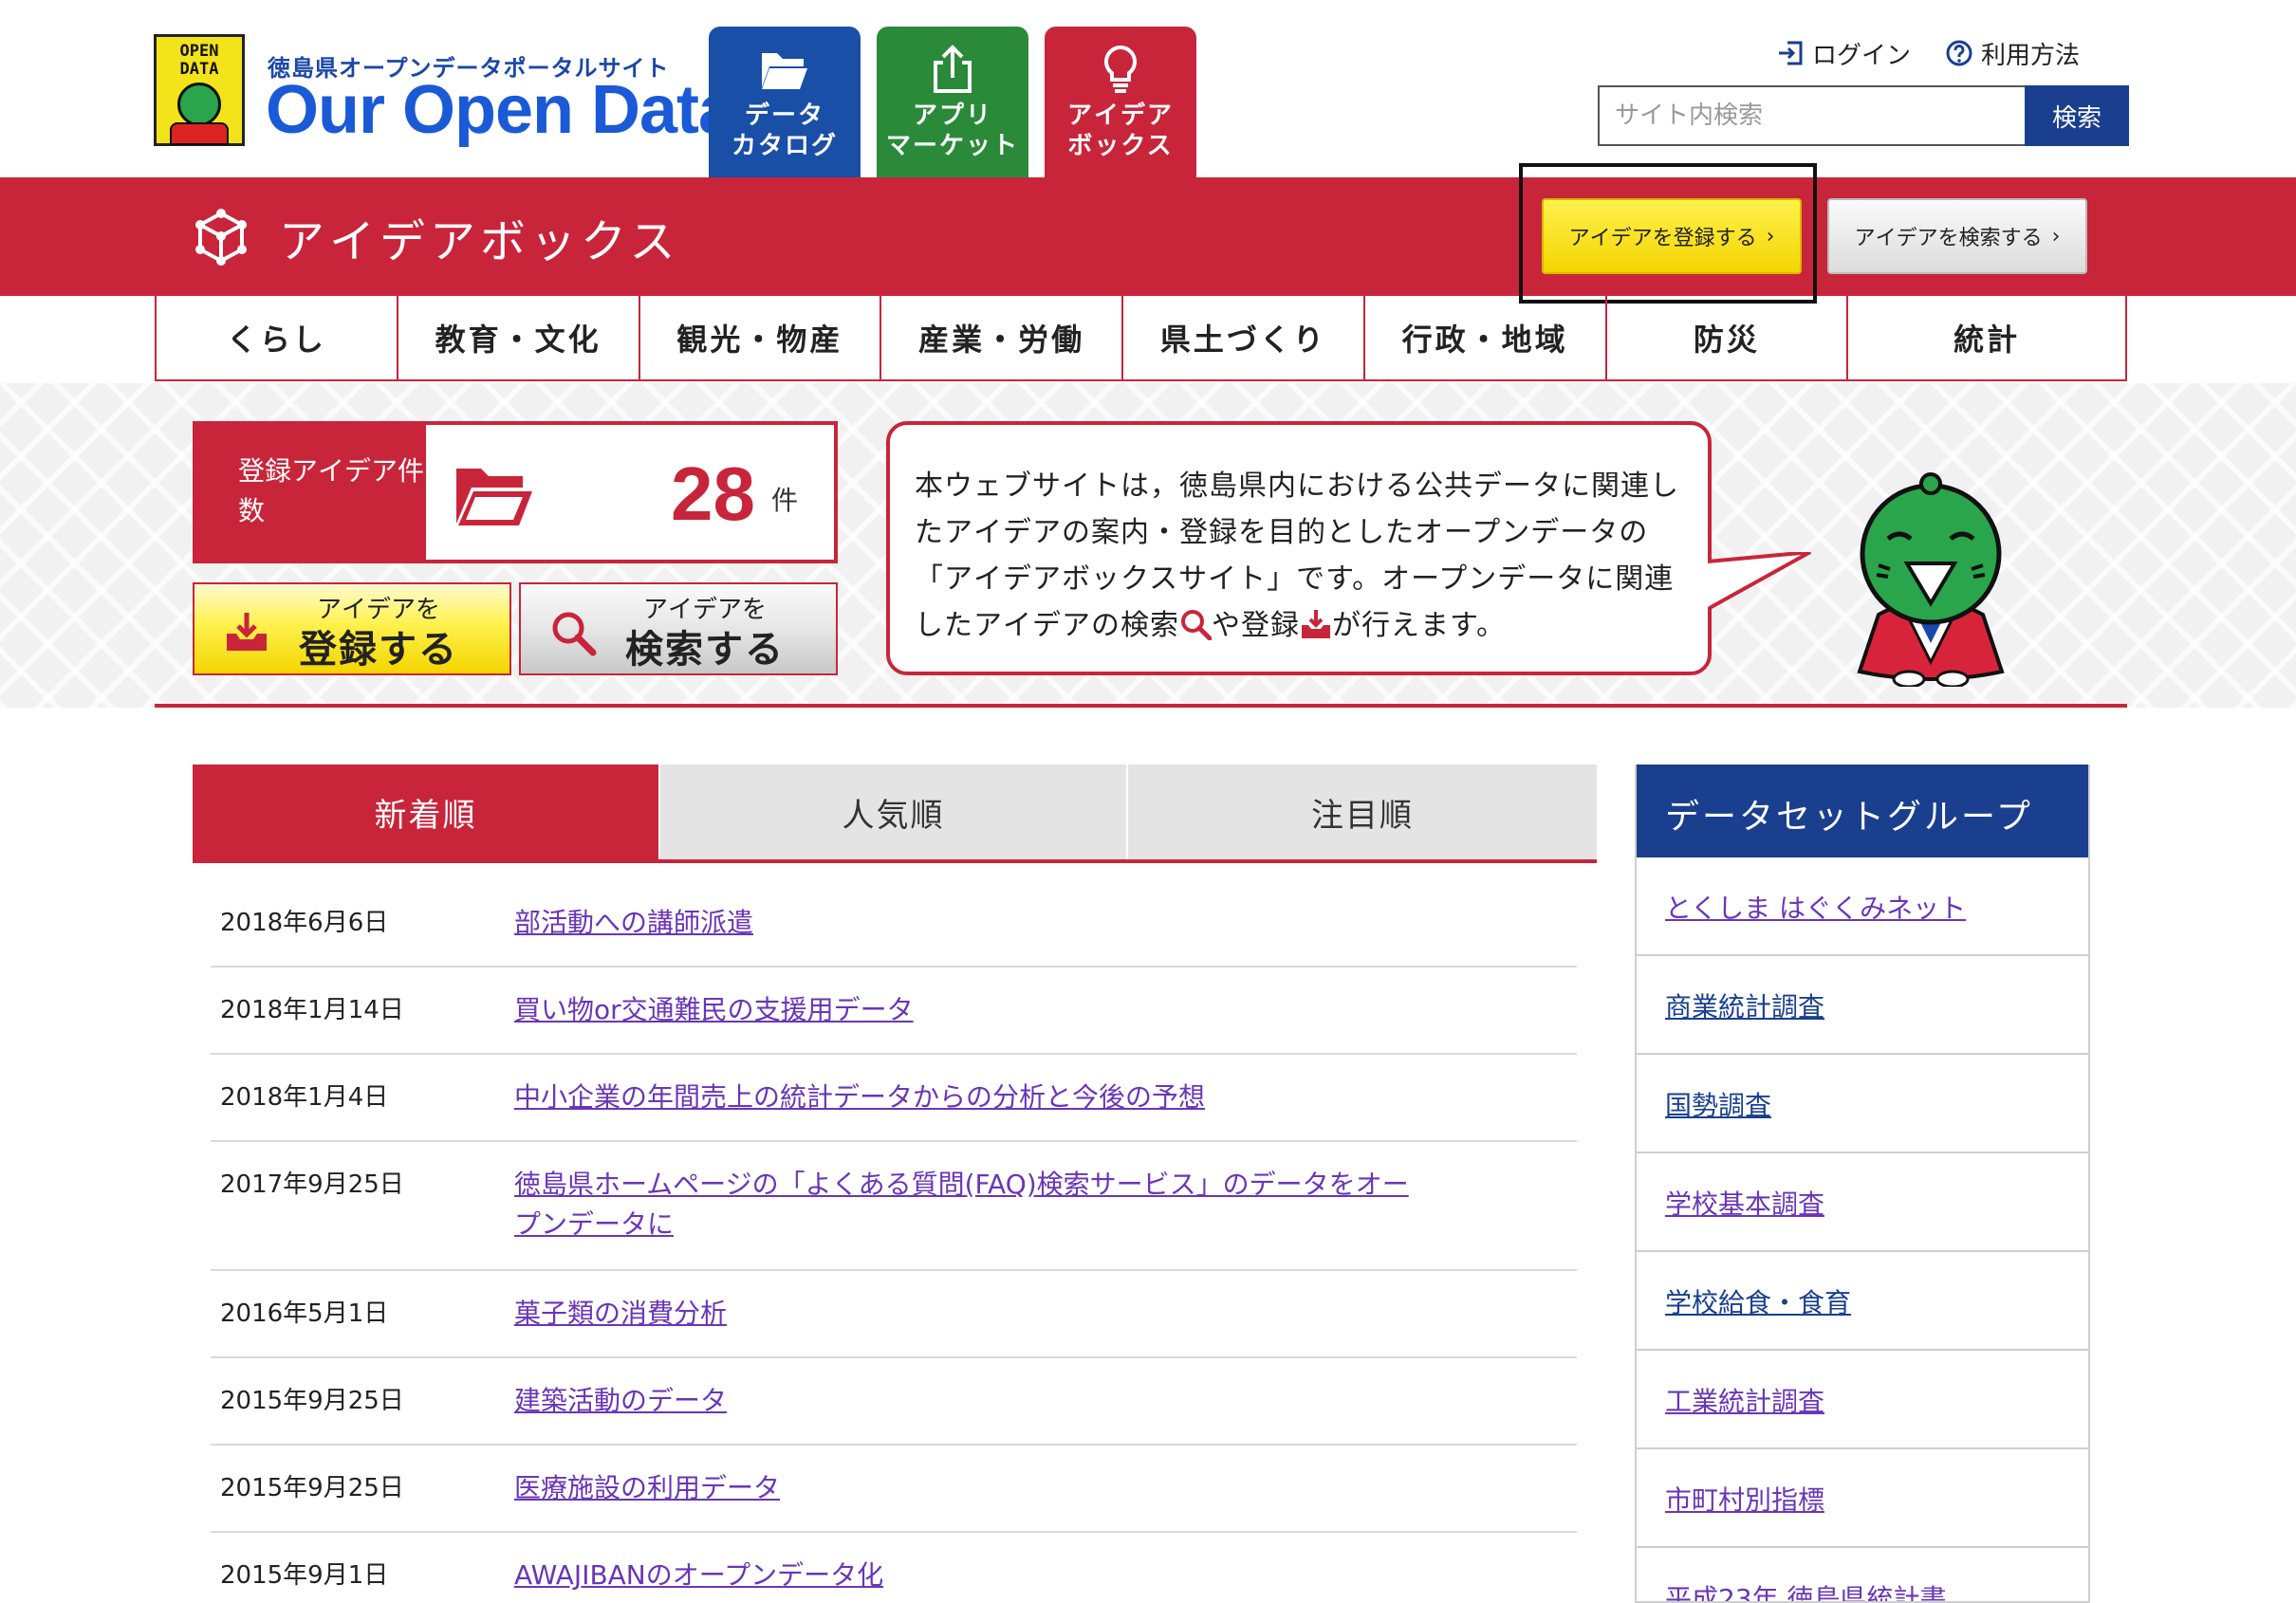 Image resolution: width=2296 pixels, height=1603 pixels. What do you see at coordinates (1141, 706) in the screenshot?
I see `hero-divider` at bounding box center [1141, 706].